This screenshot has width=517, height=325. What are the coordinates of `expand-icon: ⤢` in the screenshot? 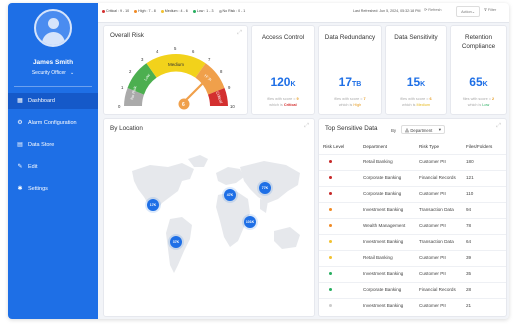 It's located at (498, 126).